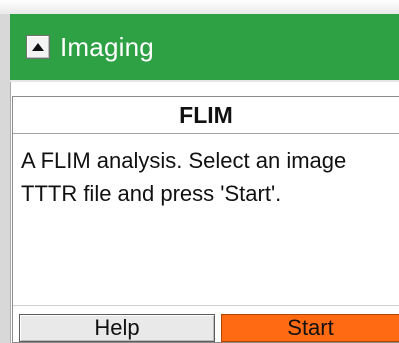 This screenshot has height=343, width=399. Describe the element at coordinates (310, 328) in the screenshot. I see `start-button: Start` at that location.